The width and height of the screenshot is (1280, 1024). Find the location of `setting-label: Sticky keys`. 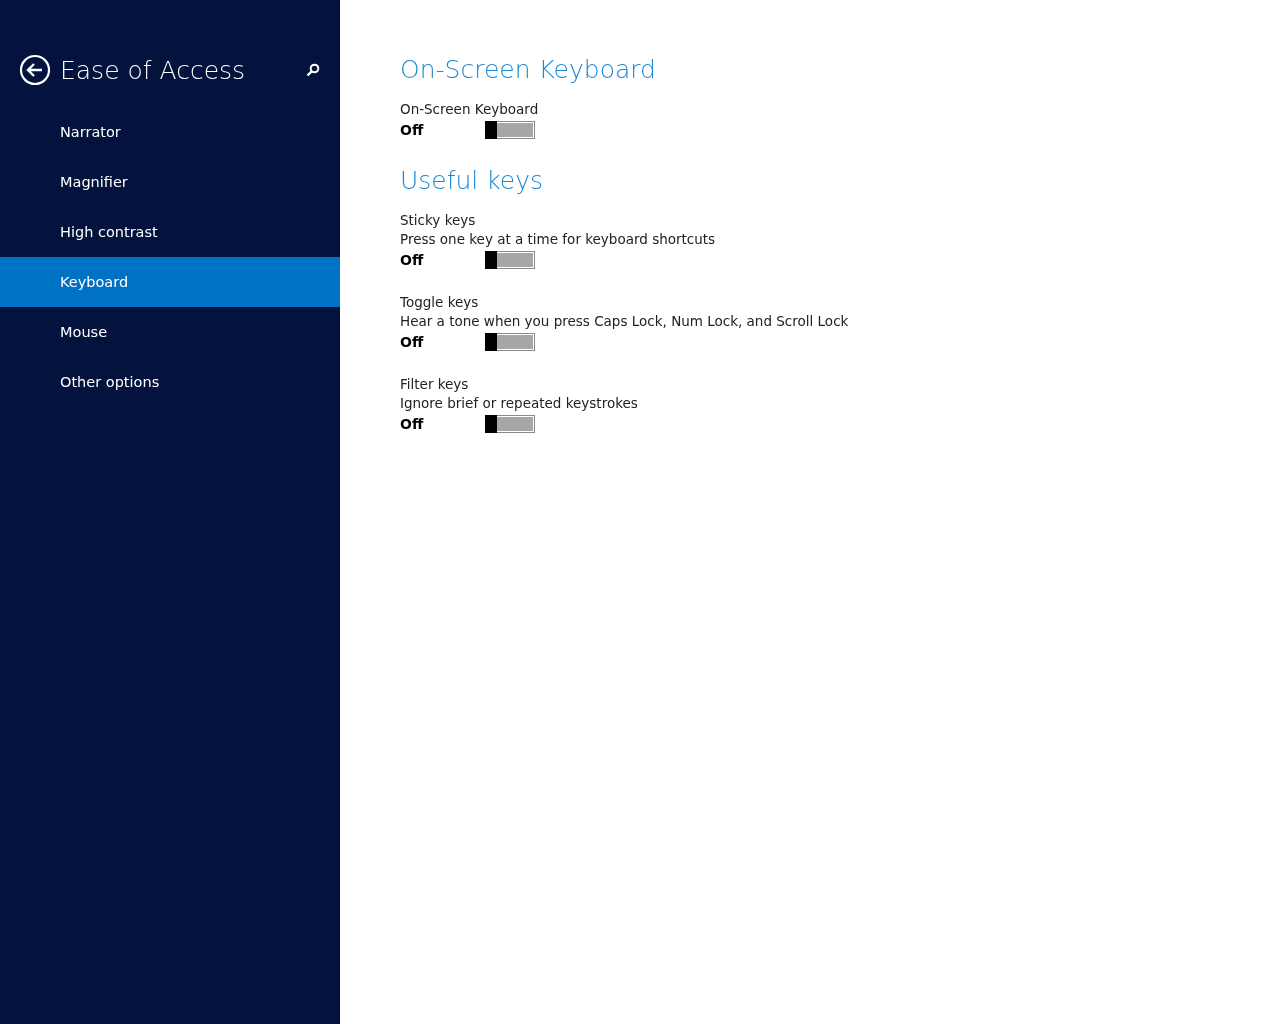

setting-label: Sticky keys is located at coordinates (438, 220).